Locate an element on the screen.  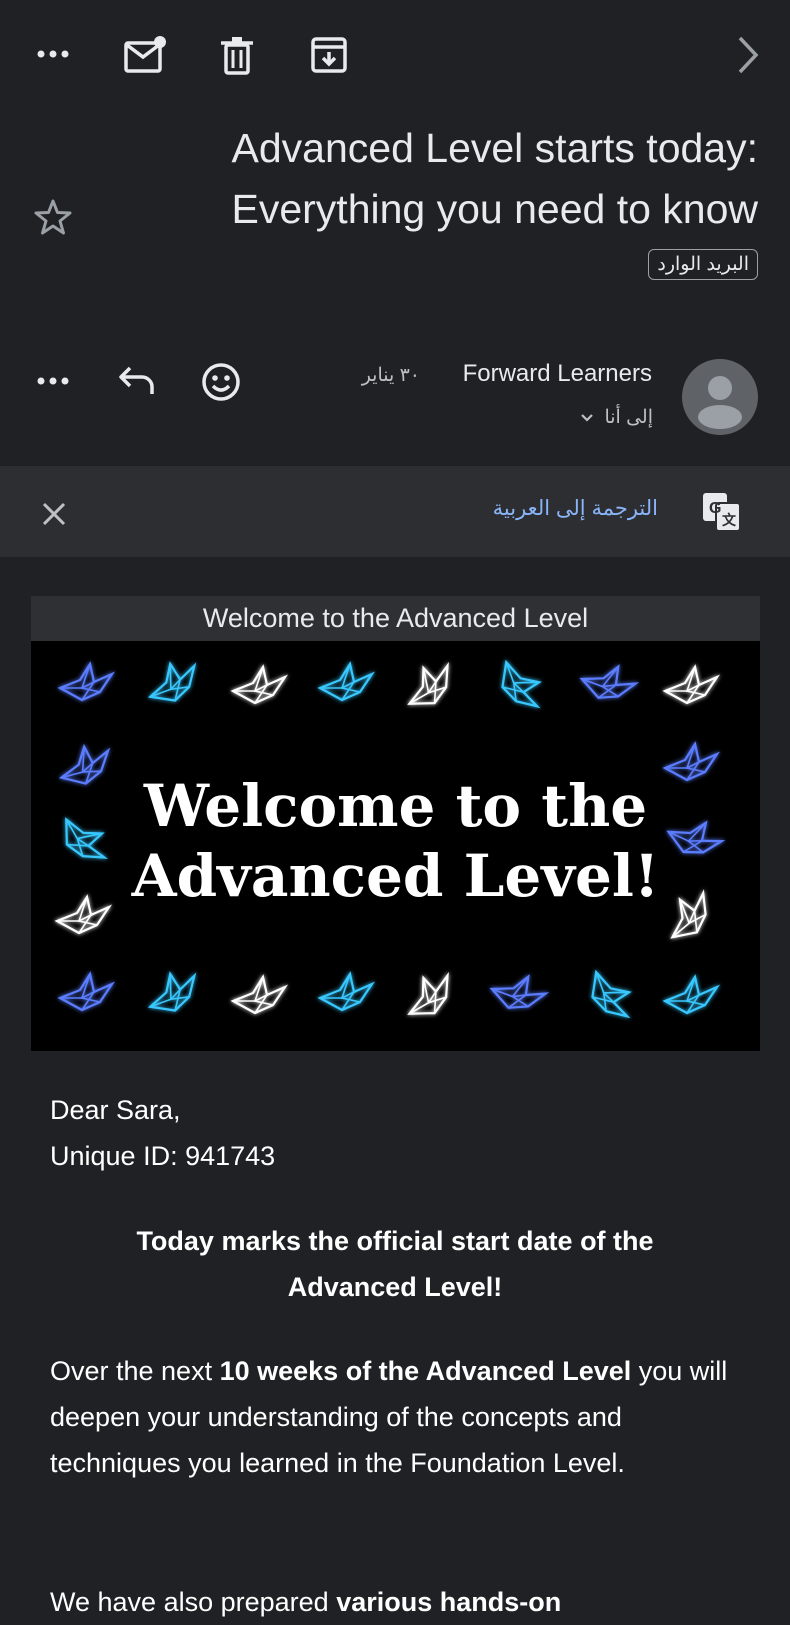
banner-title: Welcome to the Advanced Level is located at coordinates (395, 618).